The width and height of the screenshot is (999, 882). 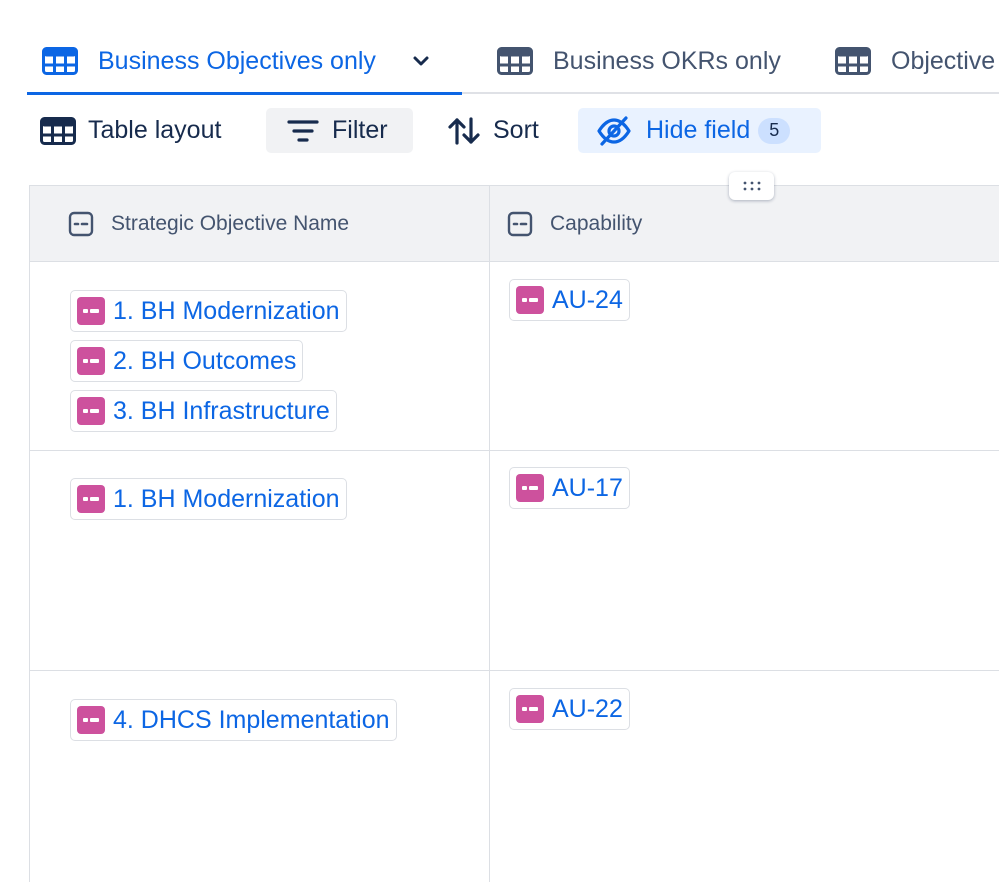 I want to click on capability-label: AU-24, so click(x=587, y=299).